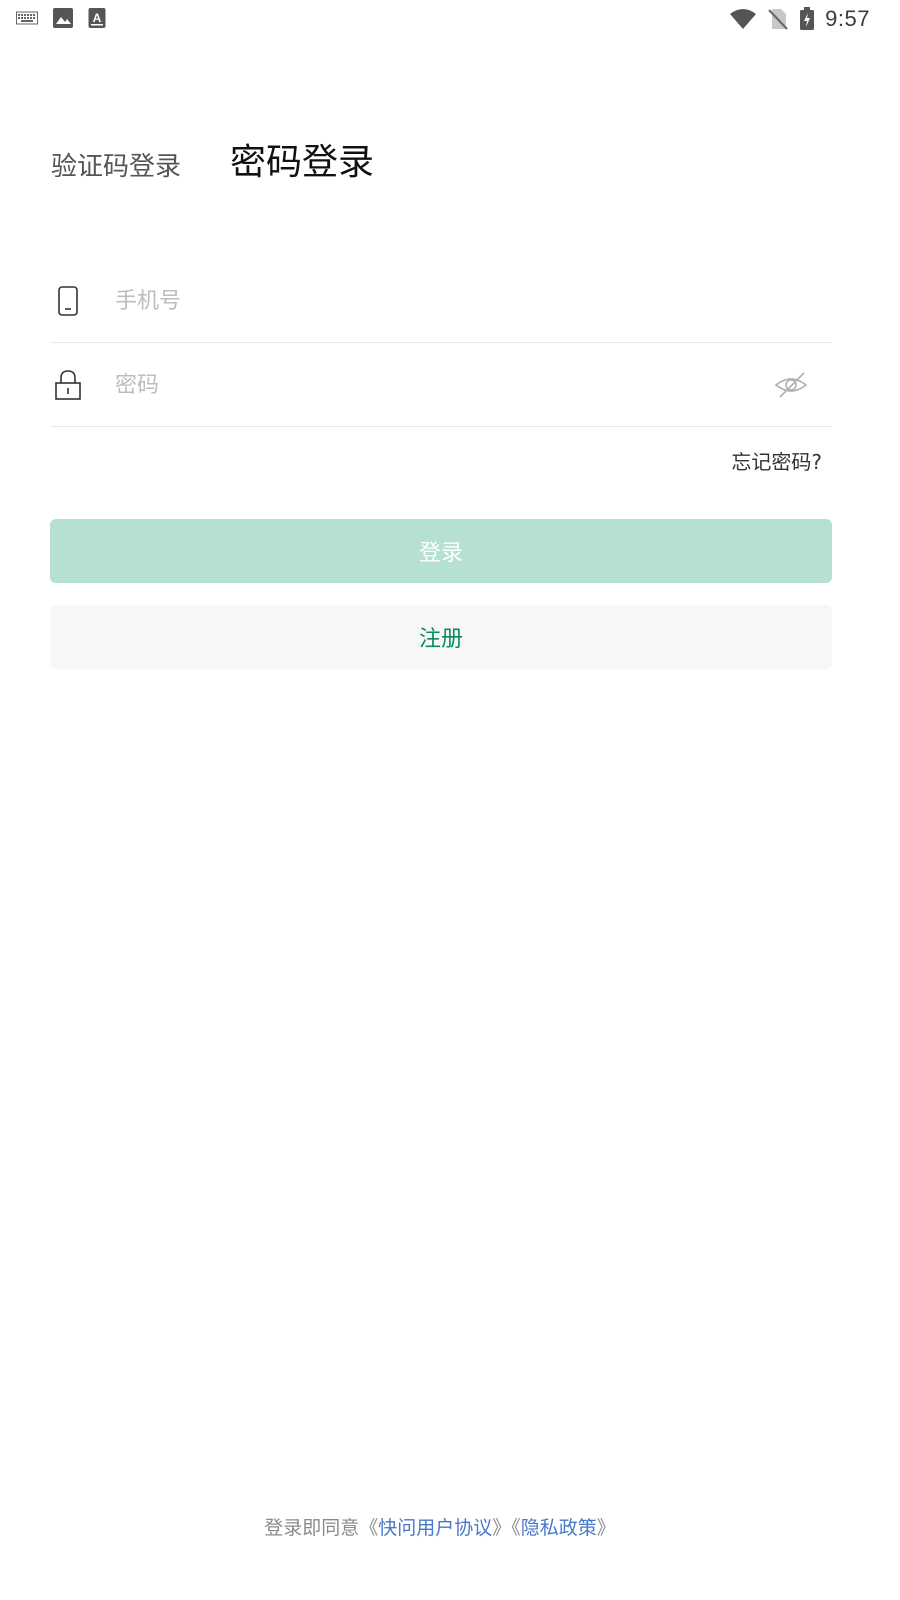 The image size is (900, 1600). I want to click on phone-field-row, so click(441, 301).